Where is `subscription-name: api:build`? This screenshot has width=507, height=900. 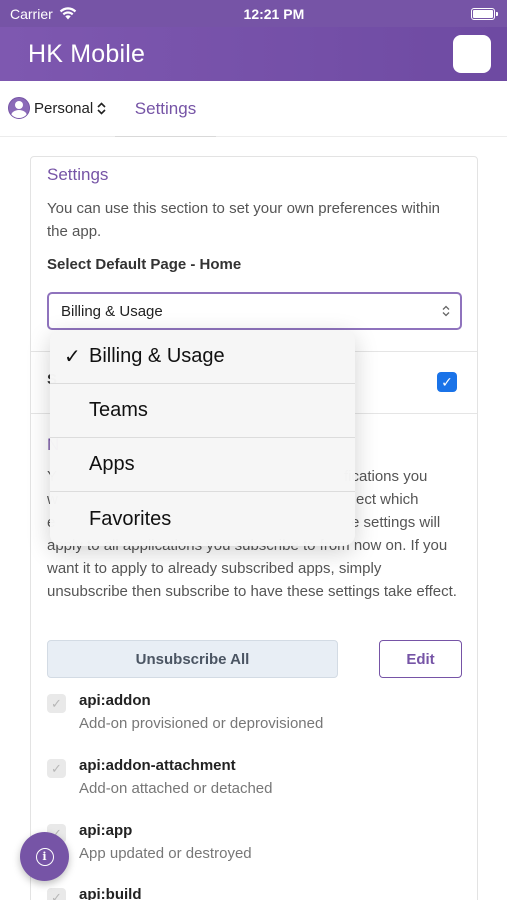 subscription-name: api:build is located at coordinates (110, 893).